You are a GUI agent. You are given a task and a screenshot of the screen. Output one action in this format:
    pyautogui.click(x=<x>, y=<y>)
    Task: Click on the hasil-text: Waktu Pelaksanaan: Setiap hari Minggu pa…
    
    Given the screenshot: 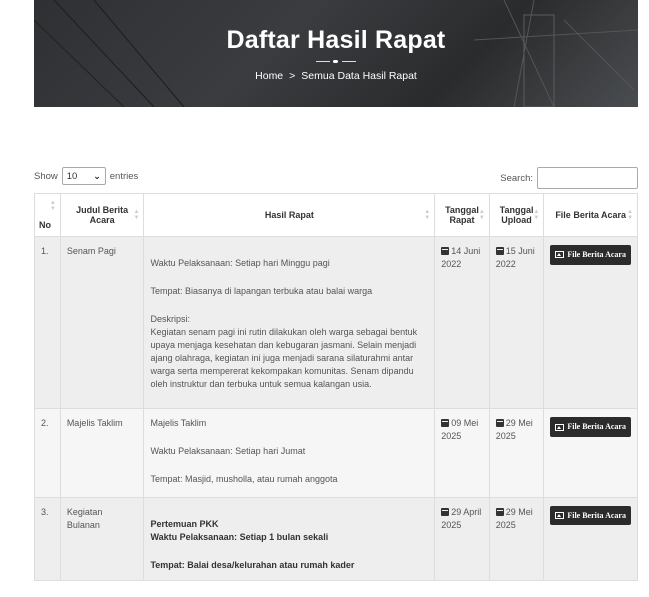 What is the action you would take?
    pyautogui.click(x=240, y=263)
    